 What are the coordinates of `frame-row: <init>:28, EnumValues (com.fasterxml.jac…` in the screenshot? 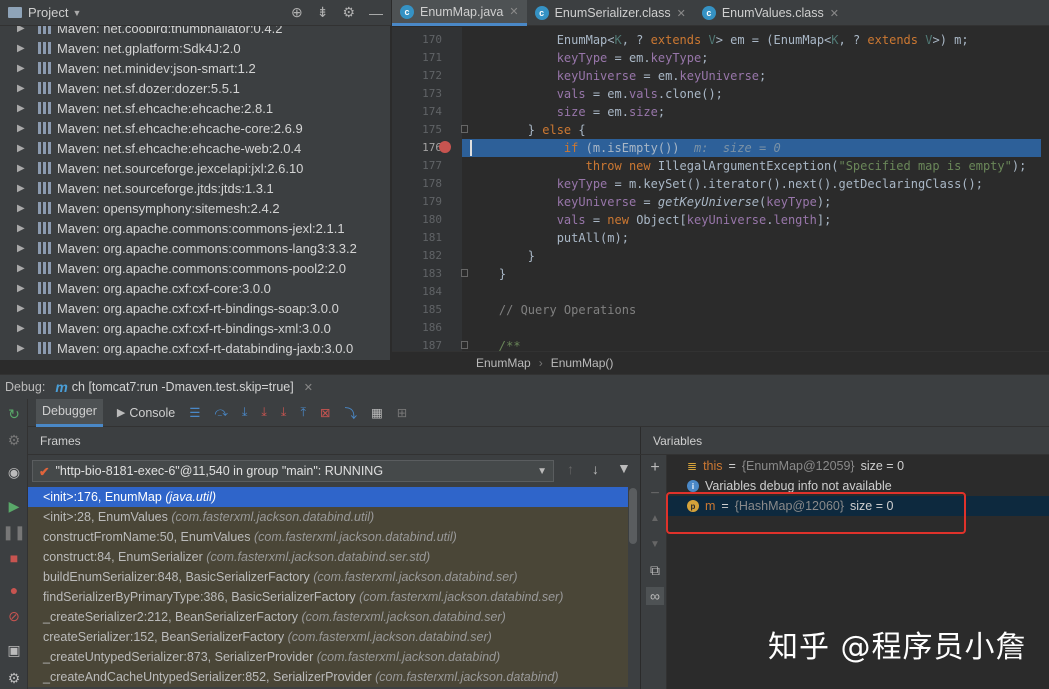 It's located at (328, 517).